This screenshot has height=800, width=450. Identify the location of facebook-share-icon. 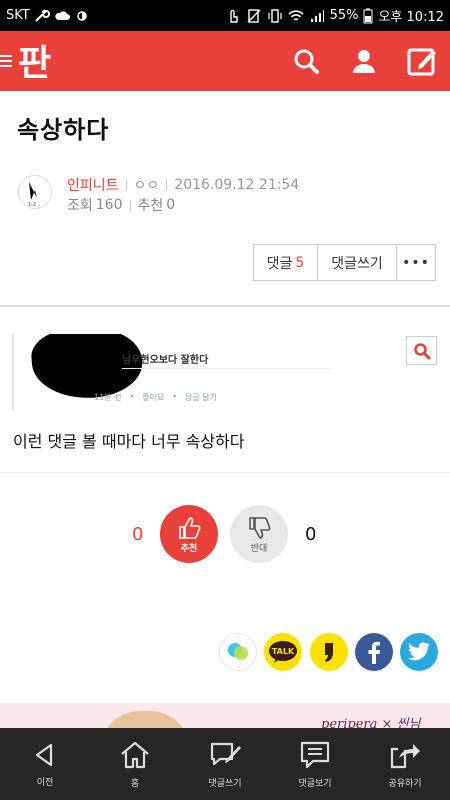
(374, 652).